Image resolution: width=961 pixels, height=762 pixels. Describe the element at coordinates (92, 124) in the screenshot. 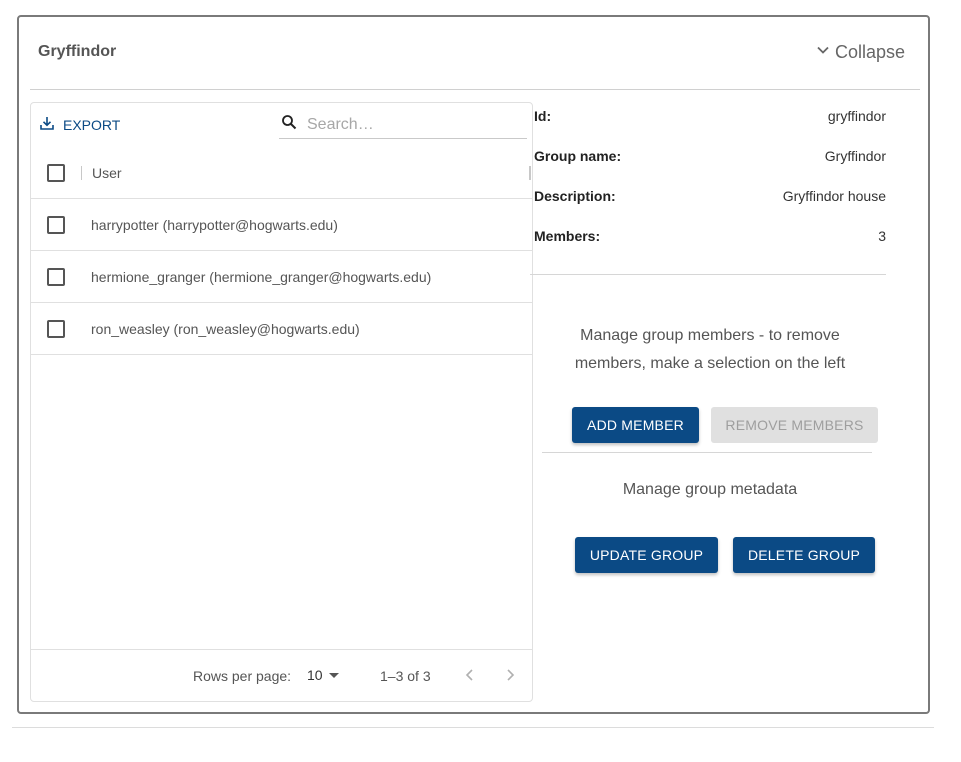

I see `export-label: EXPORT` at that location.